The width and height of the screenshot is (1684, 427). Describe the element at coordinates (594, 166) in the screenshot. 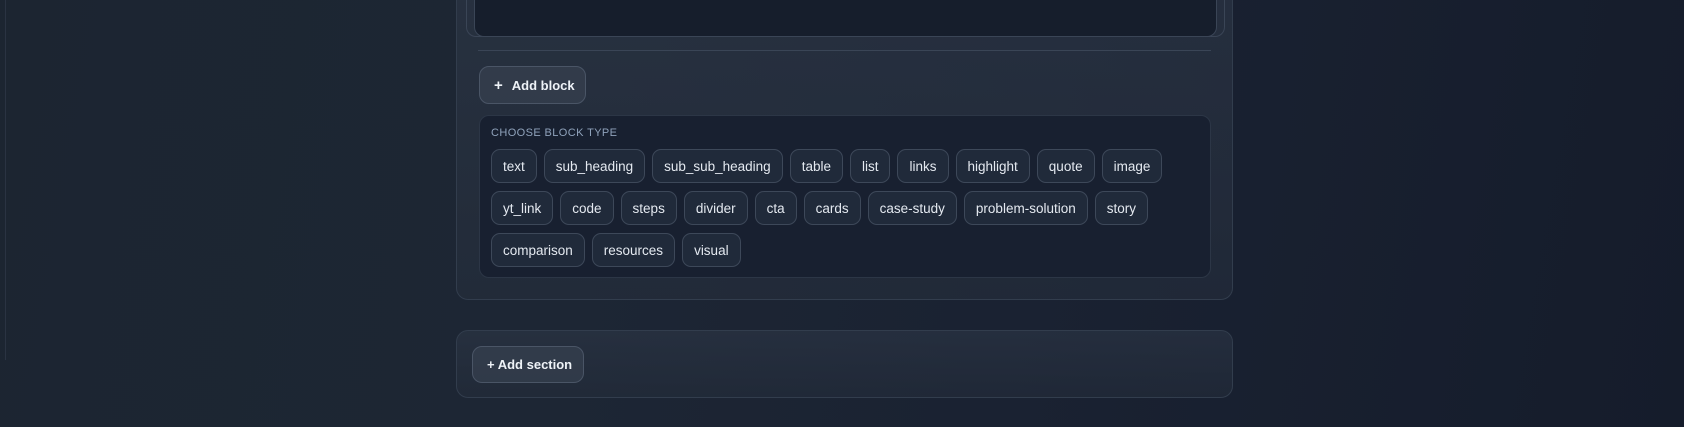

I see `block-type-chip-sub_heading: sub_heading` at that location.